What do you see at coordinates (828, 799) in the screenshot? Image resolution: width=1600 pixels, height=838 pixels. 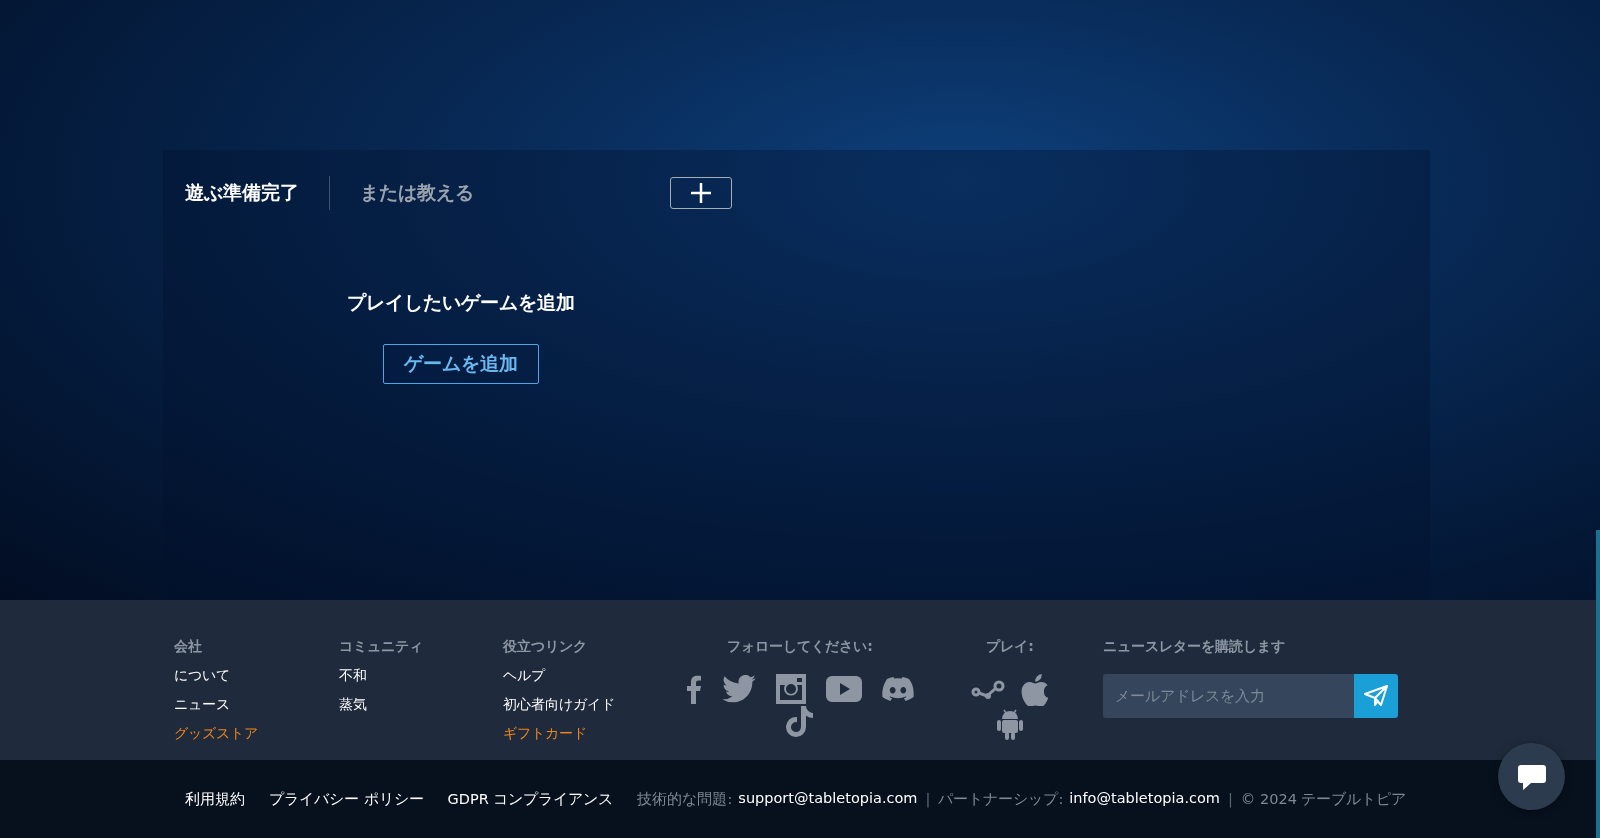 I see `email-link: support@tabletopia.com` at bounding box center [828, 799].